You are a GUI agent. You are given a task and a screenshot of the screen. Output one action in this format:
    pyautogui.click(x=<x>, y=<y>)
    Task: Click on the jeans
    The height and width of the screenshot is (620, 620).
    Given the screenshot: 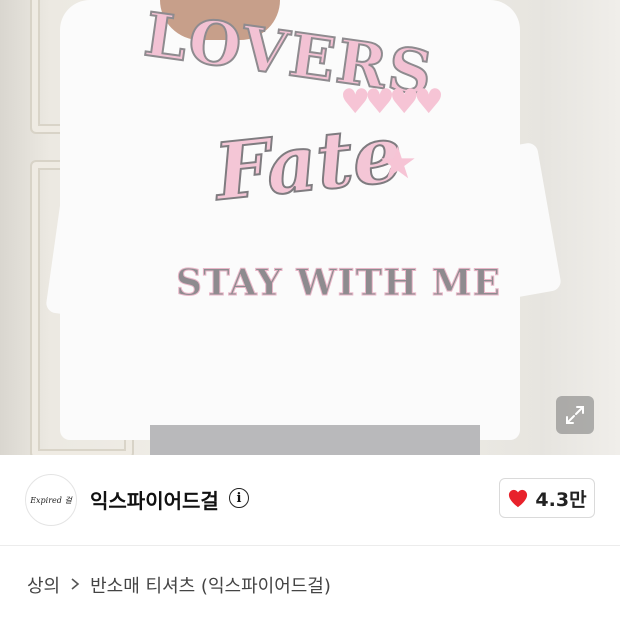 What is the action you would take?
    pyautogui.click(x=315, y=440)
    